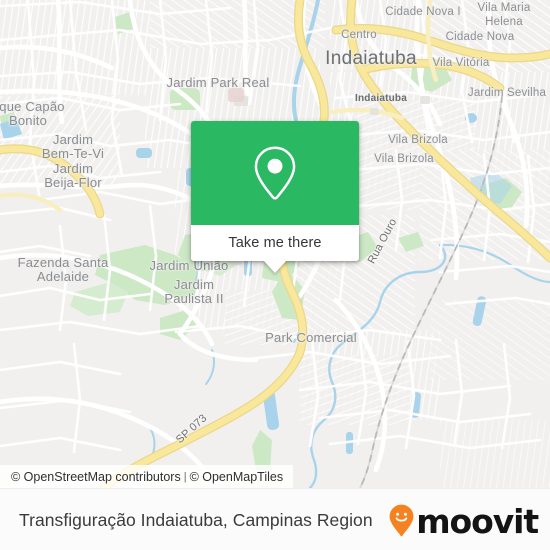 The height and width of the screenshot is (550, 550). I want to click on popup-image, so click(275, 173).